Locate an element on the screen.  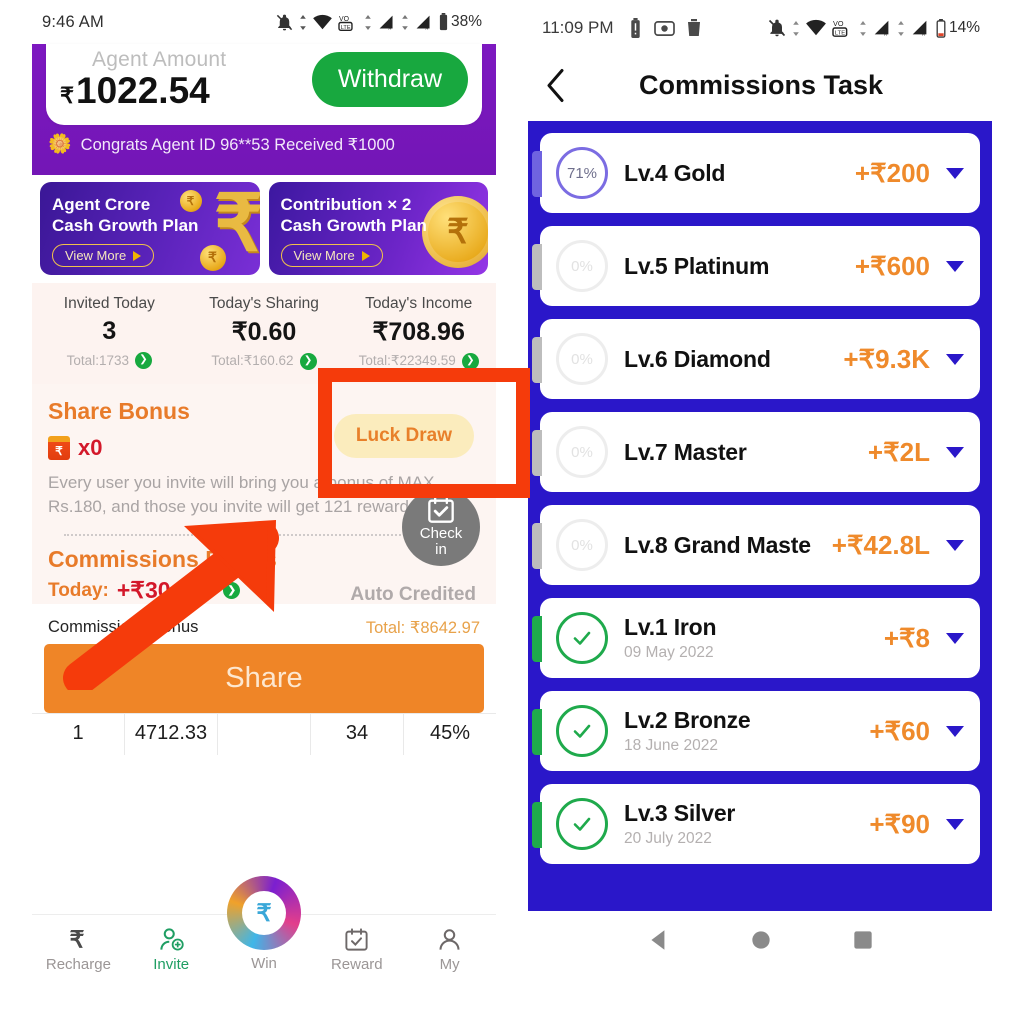
level-name-5: Lv.8 Grand Maste is located at coordinates (717, 544).